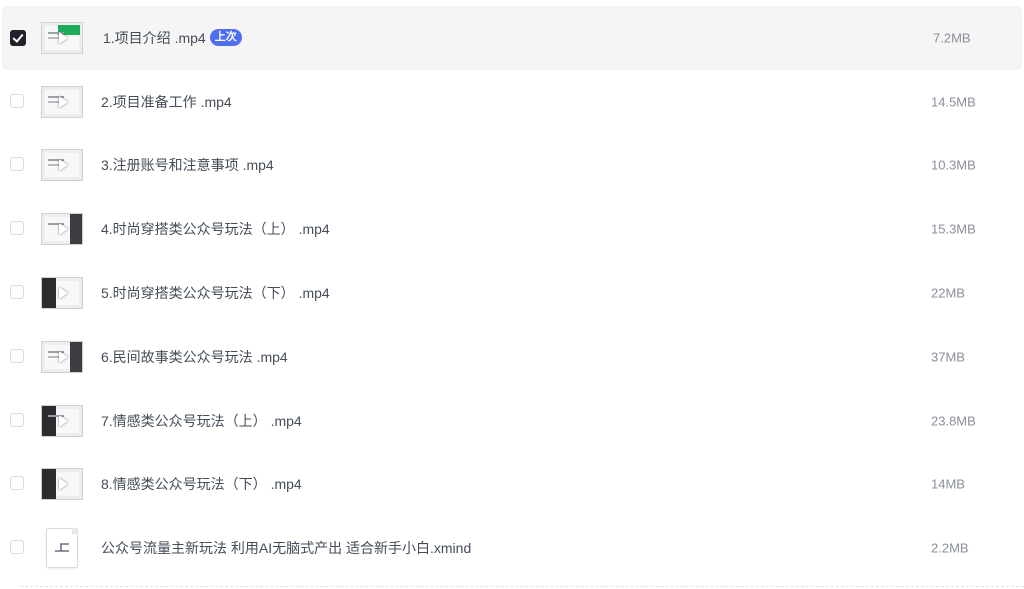 This screenshot has height=589, width=1024. I want to click on file-name: 3.注册账号和注意事项 .mp4, so click(187, 165).